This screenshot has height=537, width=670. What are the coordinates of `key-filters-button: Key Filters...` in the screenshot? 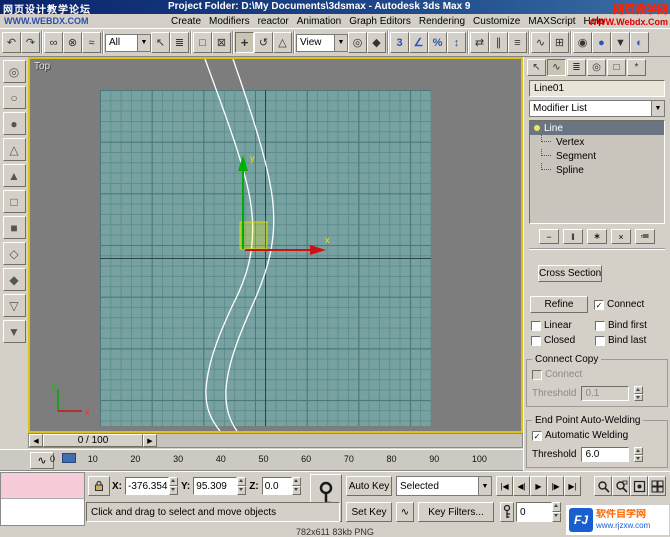 It's located at (456, 512).